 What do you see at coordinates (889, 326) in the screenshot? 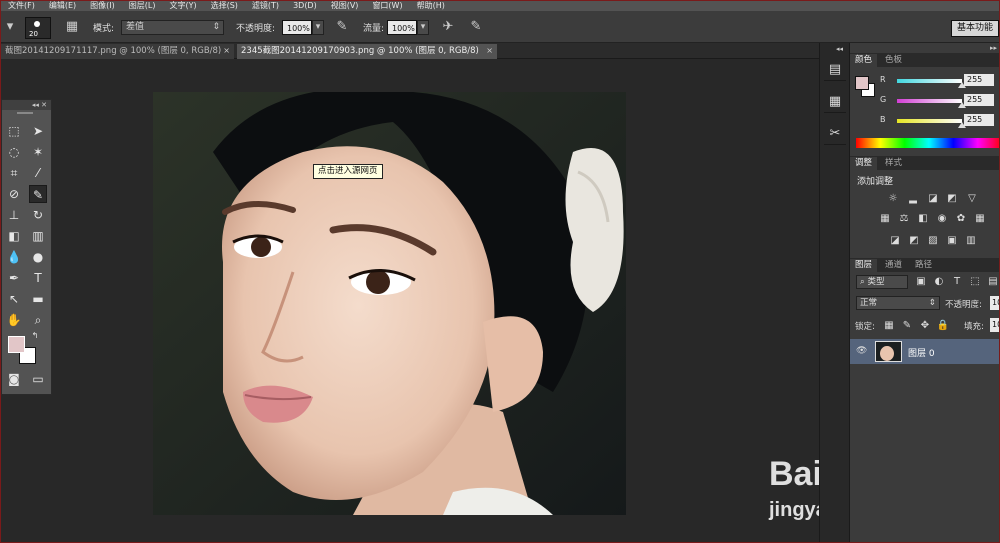
I see `lock-transparency-icon: ▦` at bounding box center [889, 326].